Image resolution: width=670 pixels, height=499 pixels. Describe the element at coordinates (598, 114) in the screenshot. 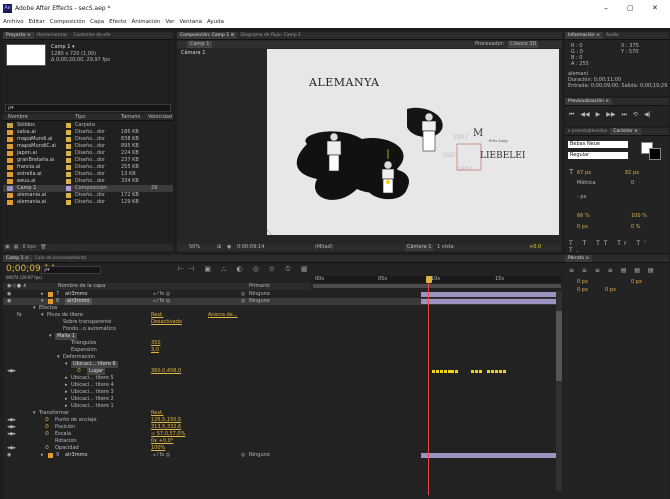

I see `preview-button-2: ▶` at that location.